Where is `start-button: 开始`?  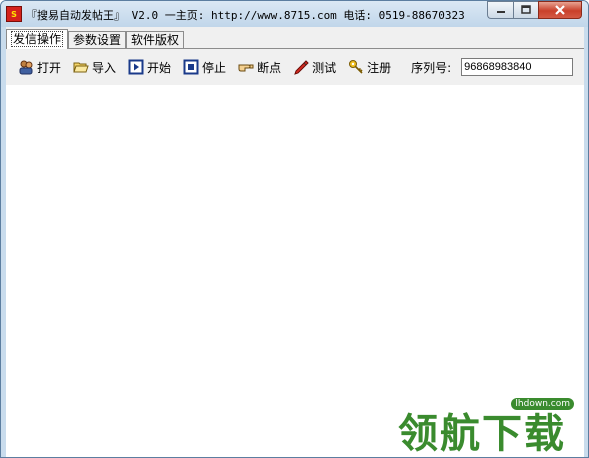 start-button: 开始 is located at coordinates (149, 67).